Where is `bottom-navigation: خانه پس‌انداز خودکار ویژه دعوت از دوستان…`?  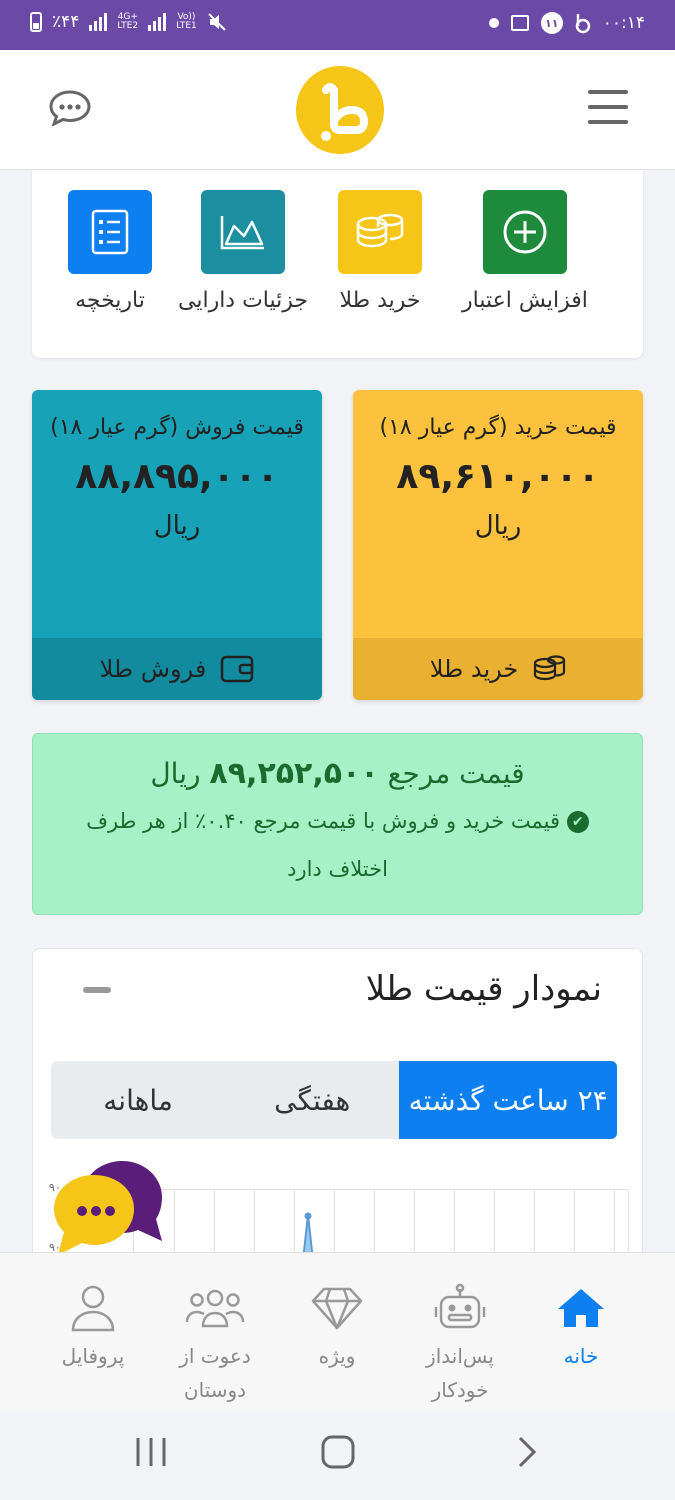 bottom-navigation: خانه پس‌انداز خودکار ویژه دعوت از دوستان… is located at coordinates (337, 1332).